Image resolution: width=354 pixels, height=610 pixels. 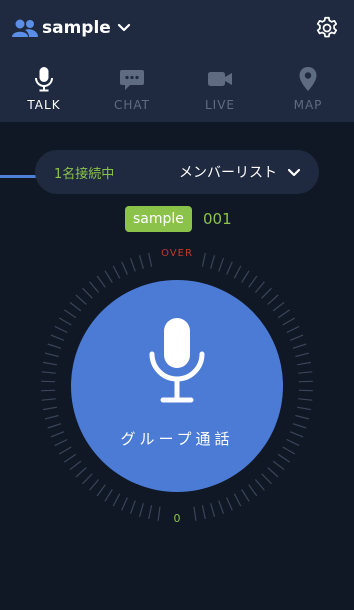 What do you see at coordinates (25, 28) in the screenshot?
I see `group-icon` at bounding box center [25, 28].